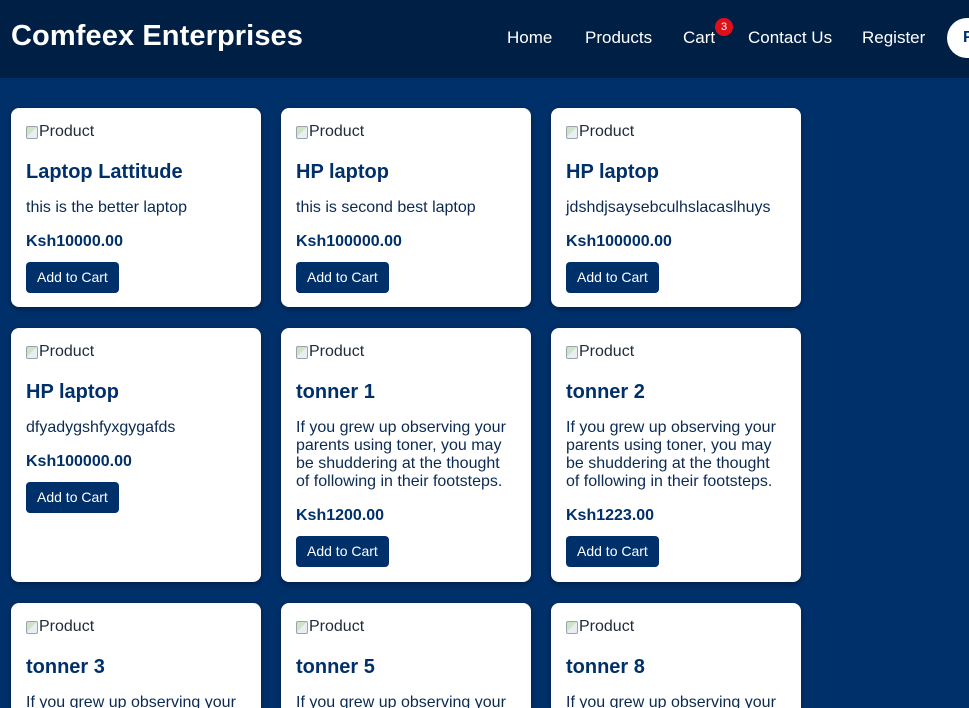 This screenshot has height=708, width=969. What do you see at coordinates (74, 241) in the screenshot?
I see `product-price: Ksh10000.00` at bounding box center [74, 241].